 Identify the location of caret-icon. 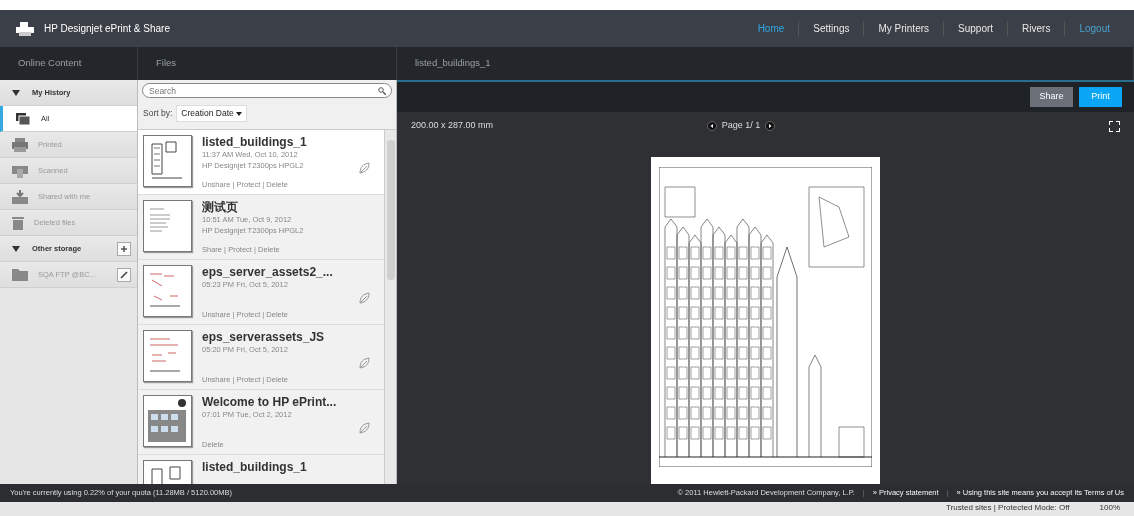
(239, 113).